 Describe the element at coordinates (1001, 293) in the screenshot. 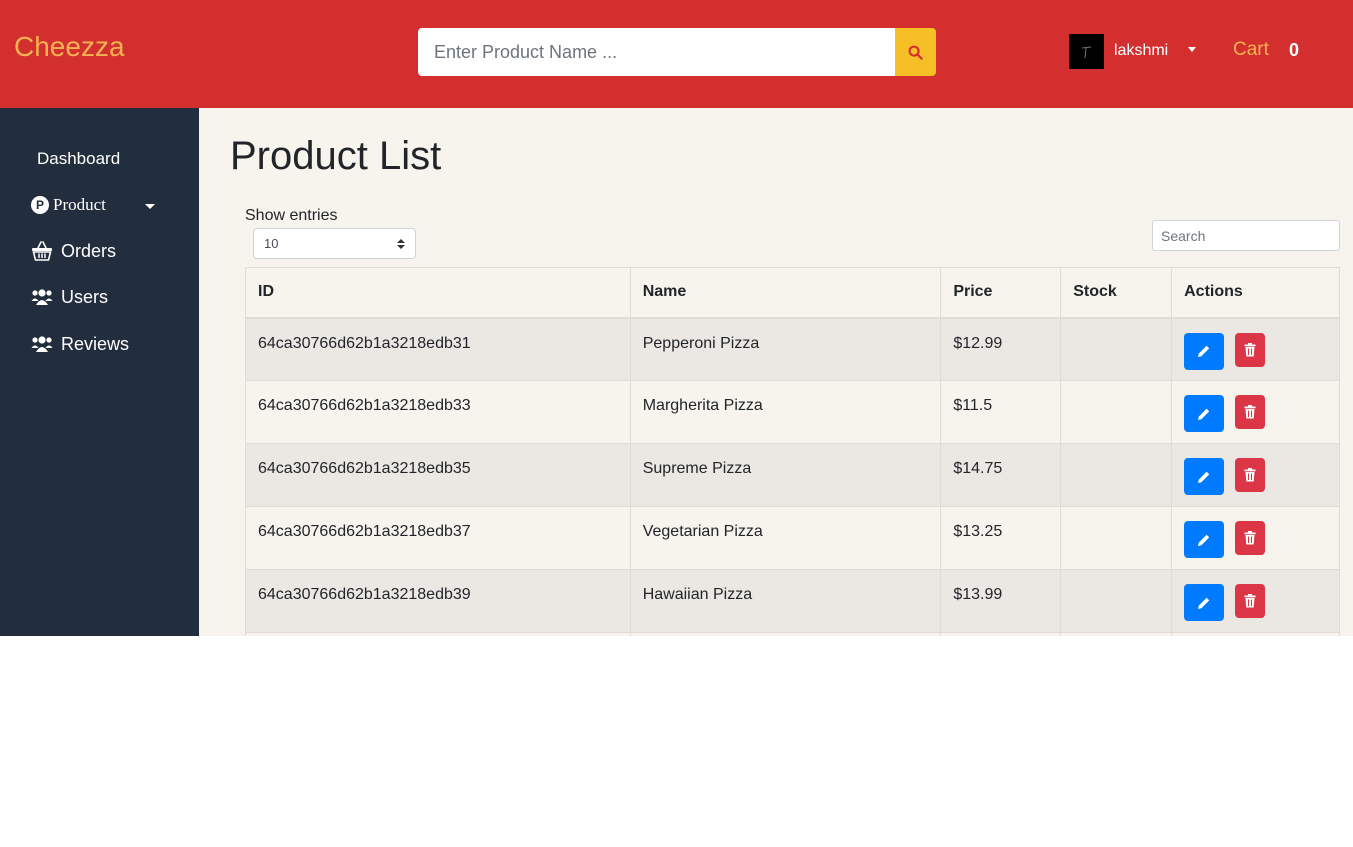

I see `column-header-price: Price` at that location.